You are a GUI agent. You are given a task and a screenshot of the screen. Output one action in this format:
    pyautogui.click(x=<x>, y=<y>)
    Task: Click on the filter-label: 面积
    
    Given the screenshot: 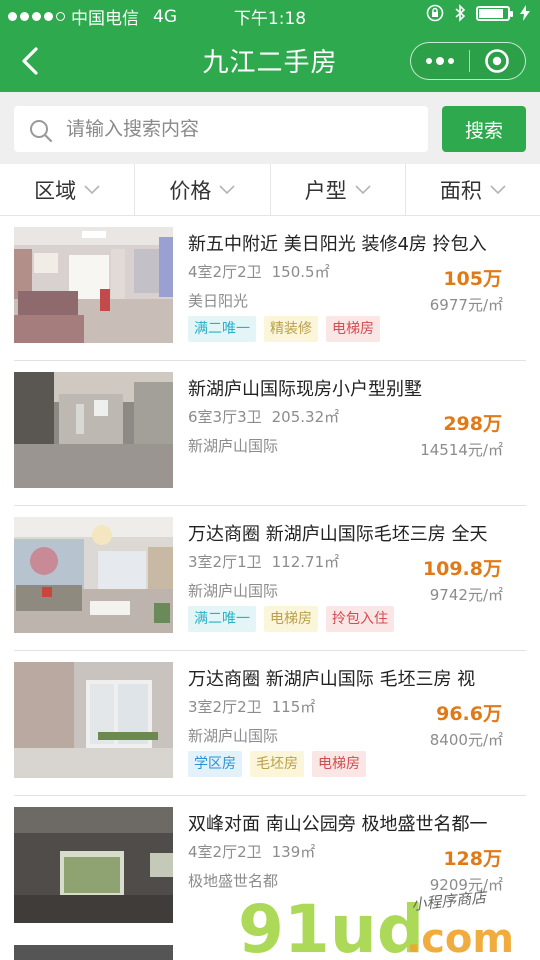 What is the action you would take?
    pyautogui.click(x=460, y=190)
    